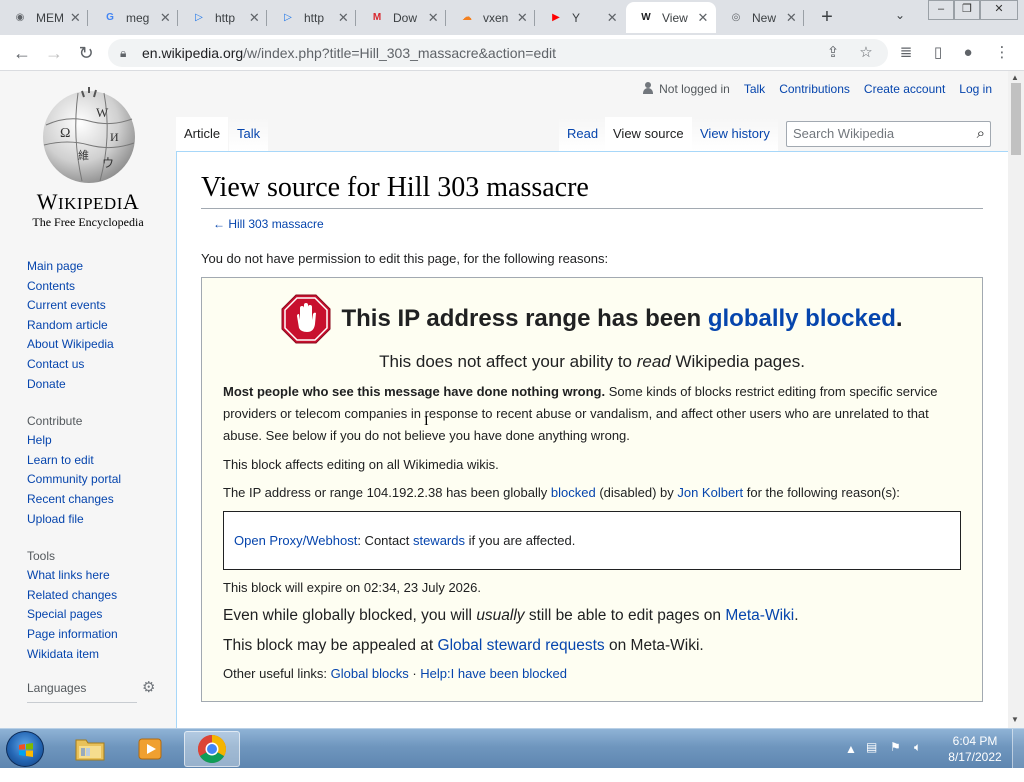 The height and width of the screenshot is (782, 1024). I want to click on file-explorer-taskbar-button, so click(90, 749).